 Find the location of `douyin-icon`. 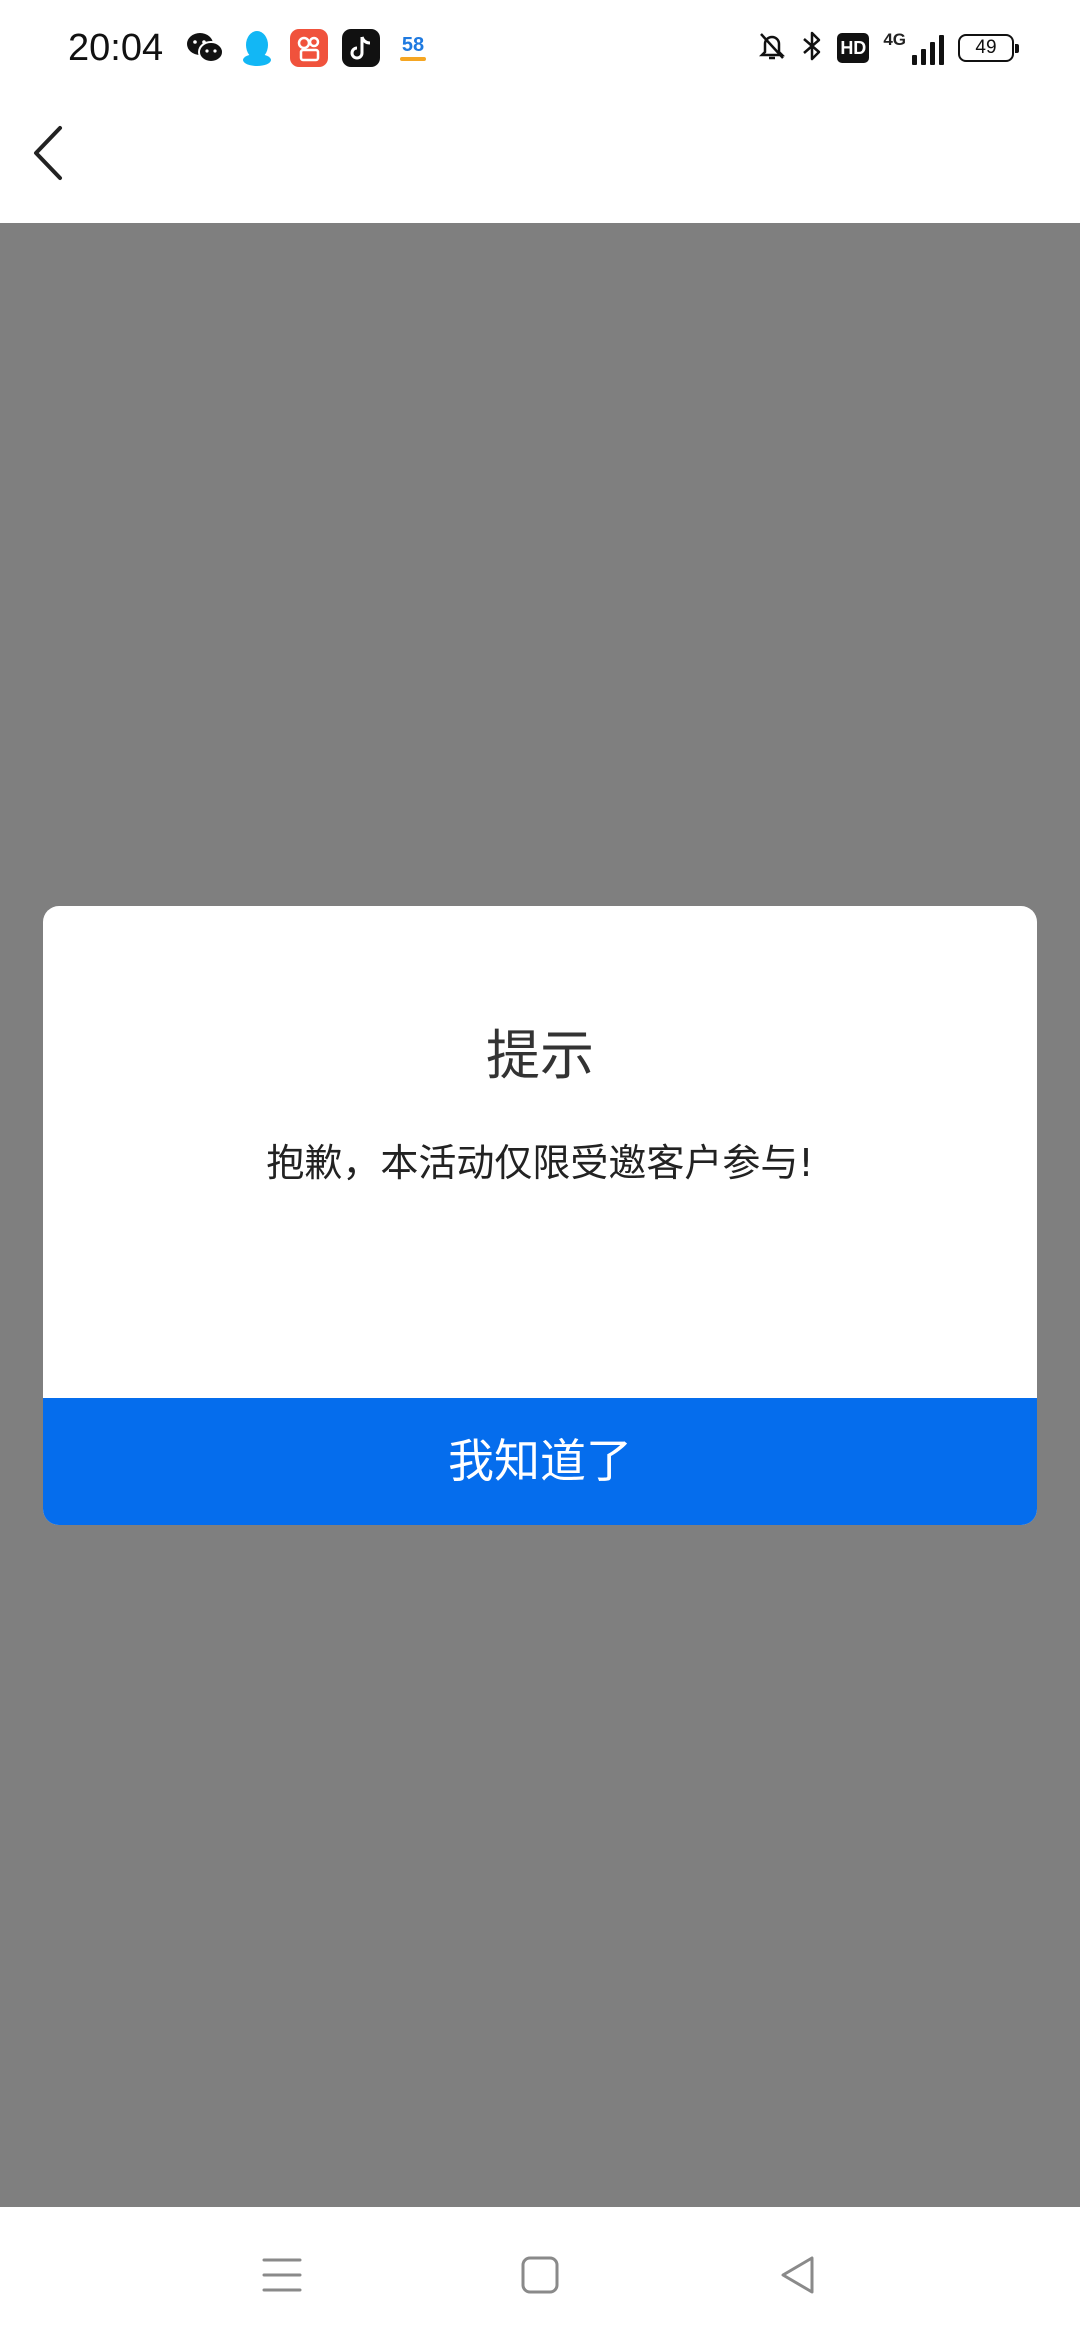

douyin-icon is located at coordinates (361, 48).